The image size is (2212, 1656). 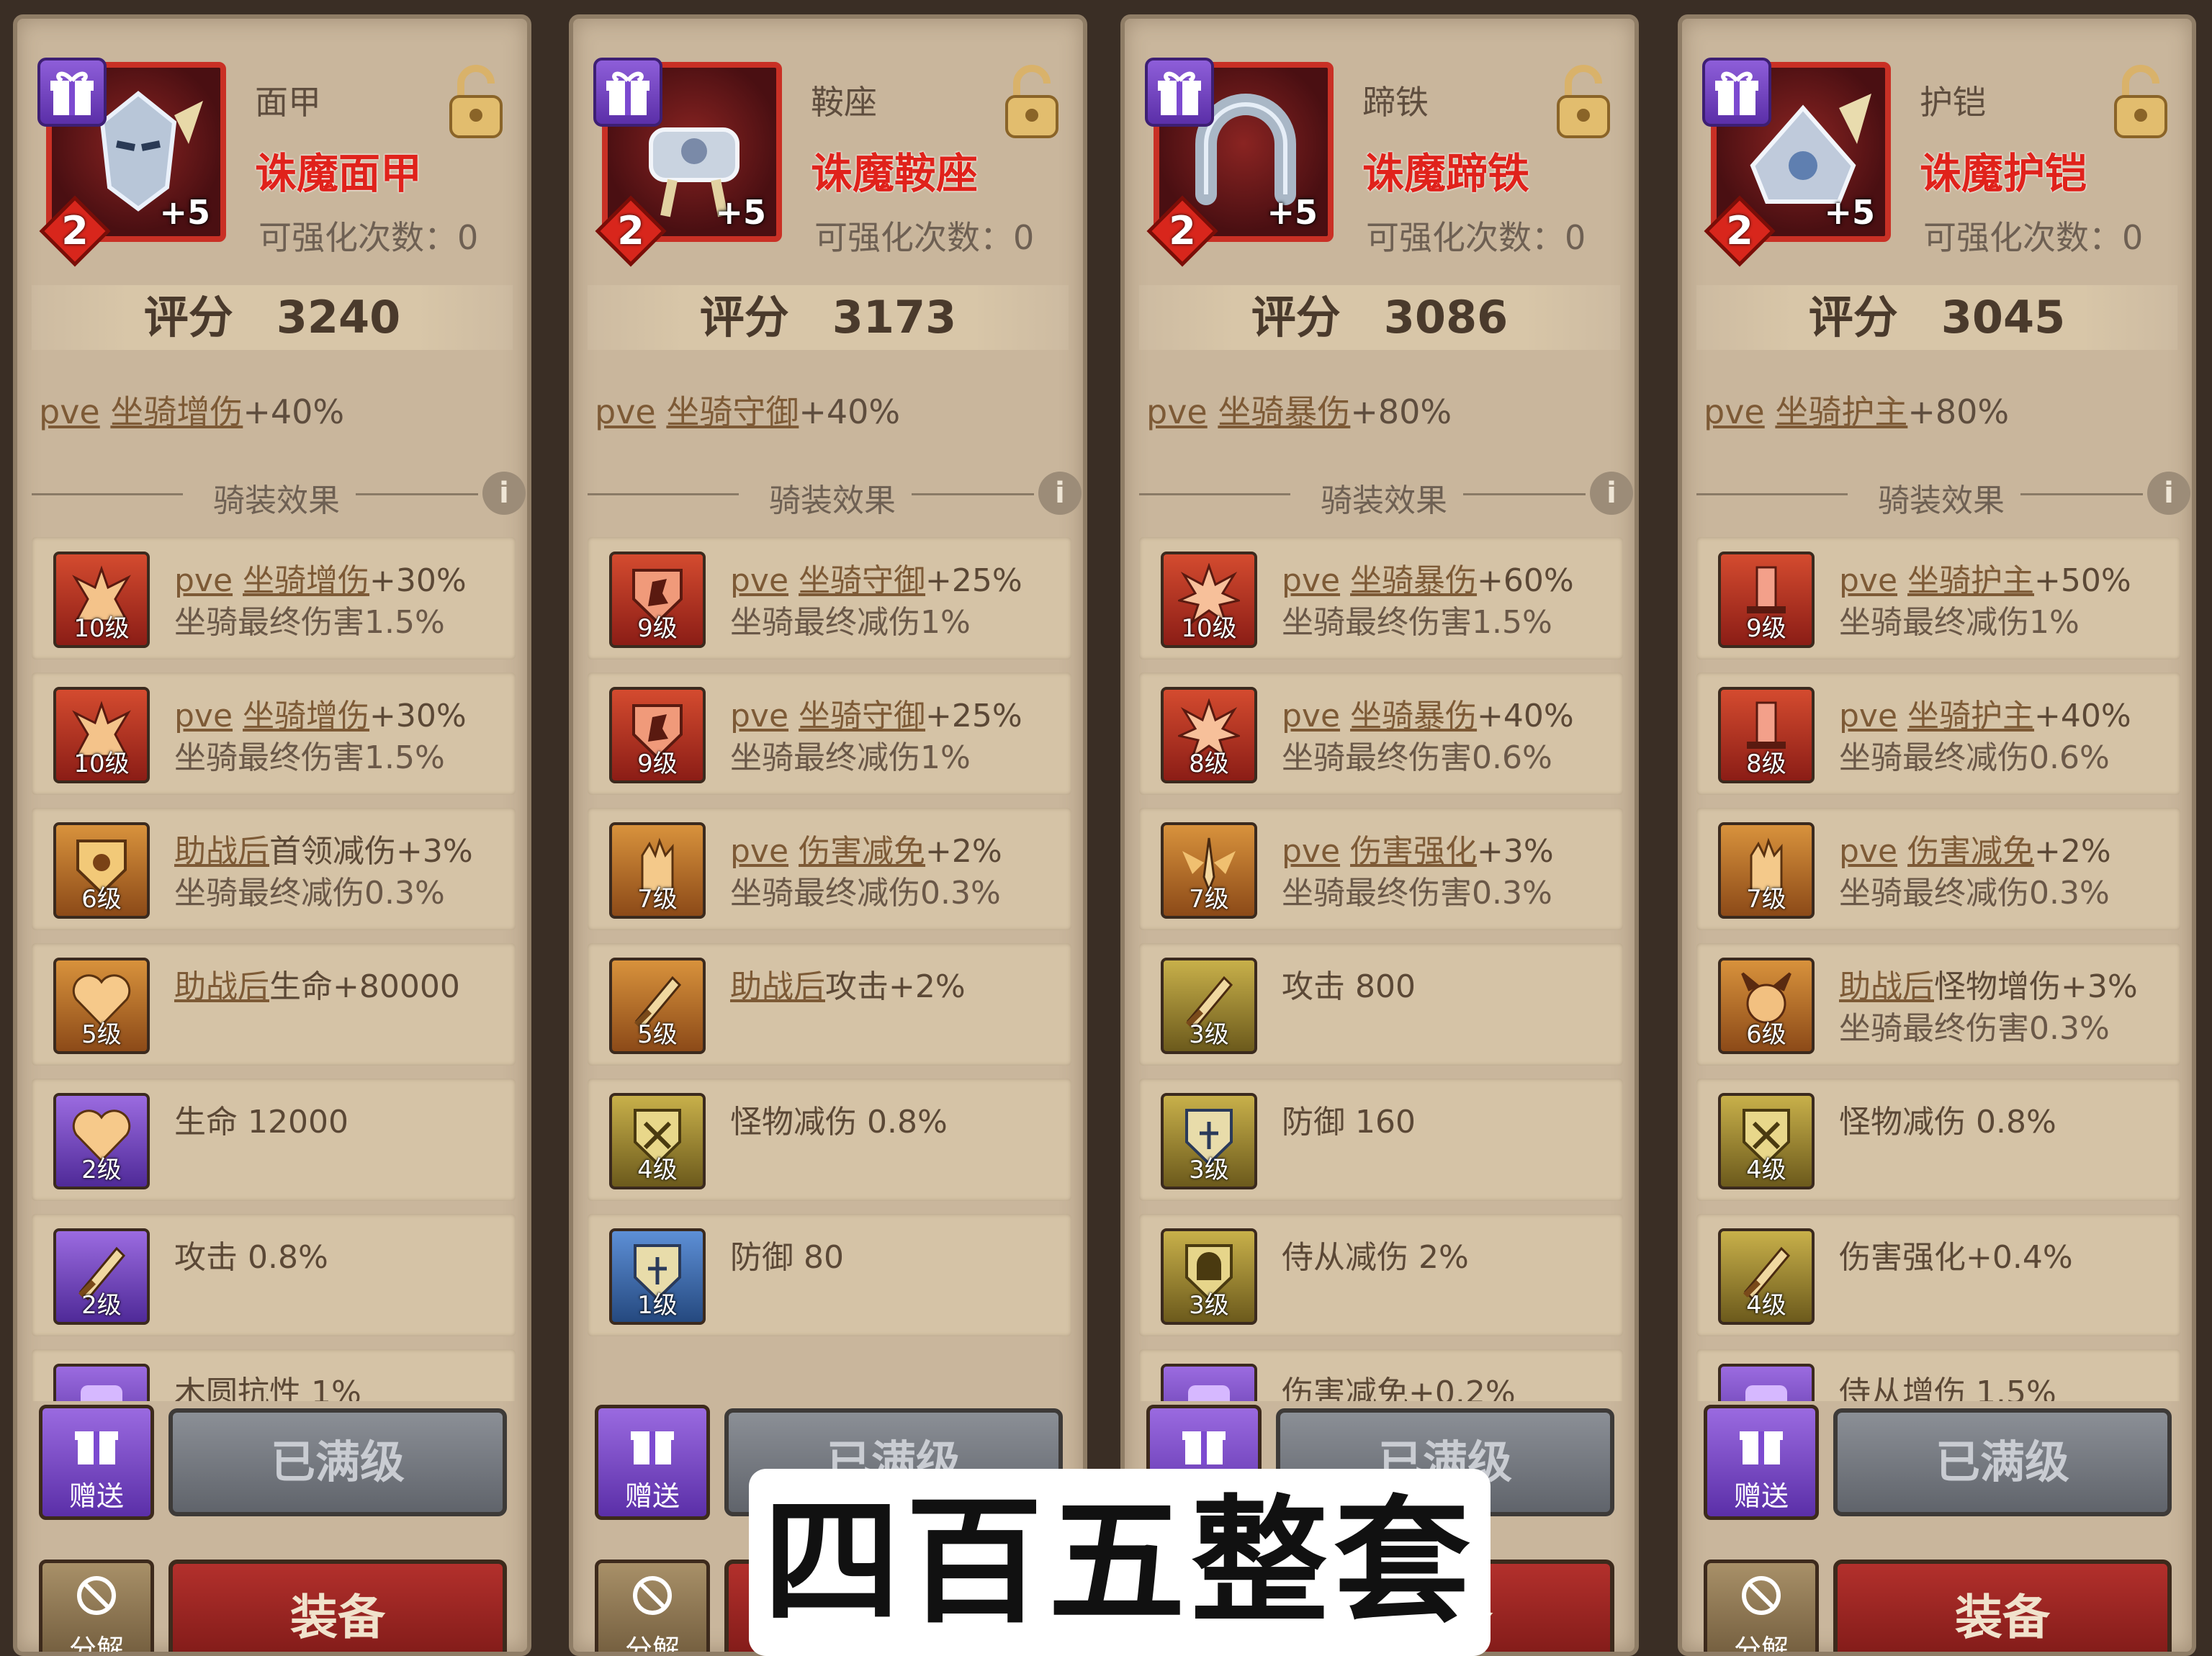 What do you see at coordinates (657, 1034) in the screenshot?
I see `effect-level: 5级` at bounding box center [657, 1034].